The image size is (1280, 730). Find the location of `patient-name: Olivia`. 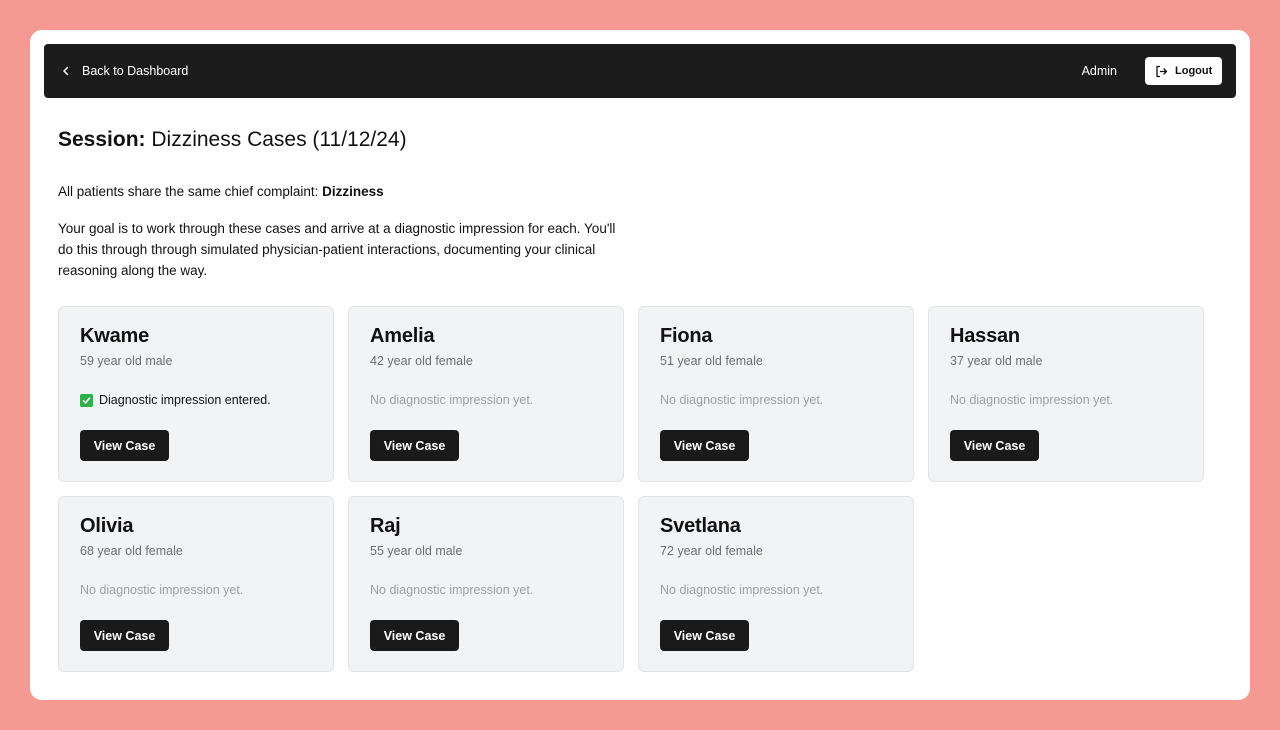

patient-name: Olivia is located at coordinates (107, 526).